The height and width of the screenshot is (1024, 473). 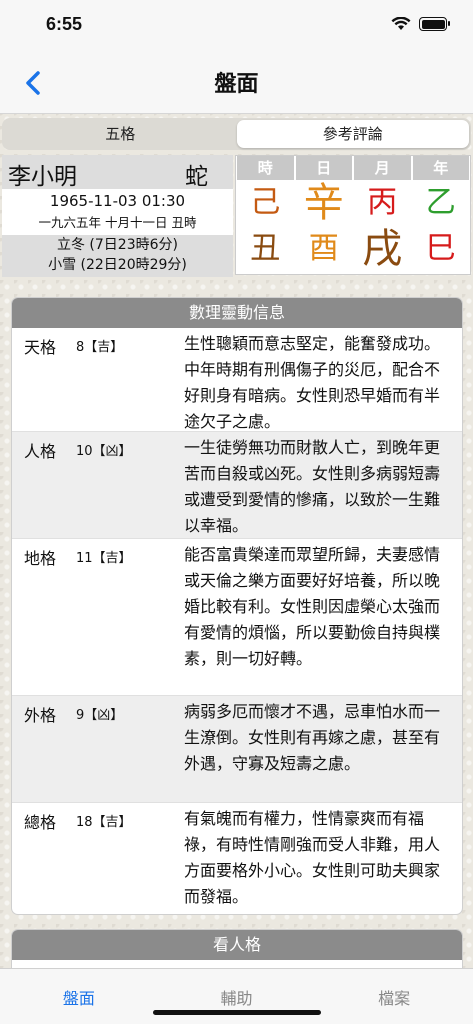 What do you see at coordinates (196, 177) in the screenshot?
I see `zodiac-sign: 蛇` at bounding box center [196, 177].